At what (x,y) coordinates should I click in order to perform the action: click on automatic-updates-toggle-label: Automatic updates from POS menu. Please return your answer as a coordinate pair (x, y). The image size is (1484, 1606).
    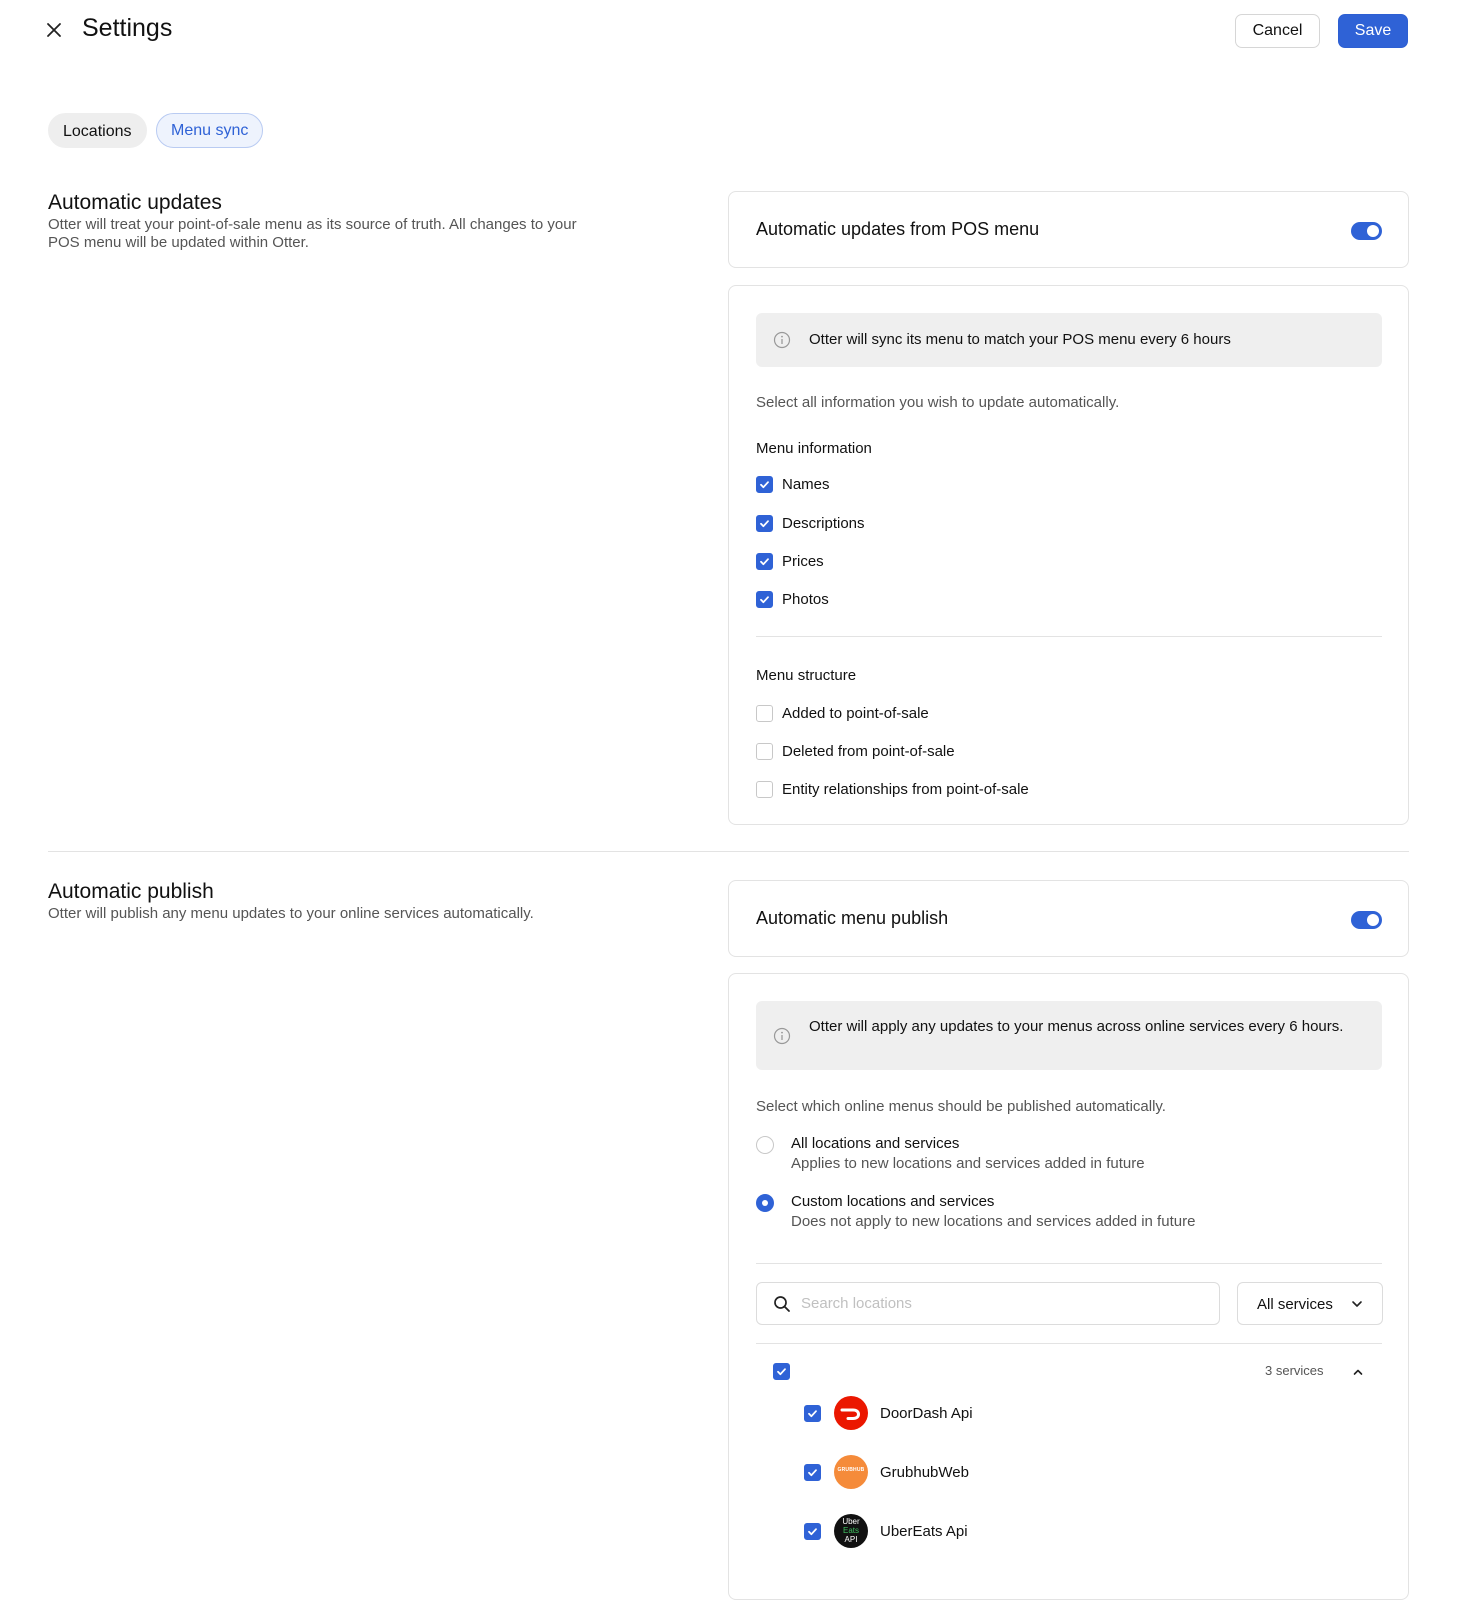
    Looking at the image, I should click on (898, 229).